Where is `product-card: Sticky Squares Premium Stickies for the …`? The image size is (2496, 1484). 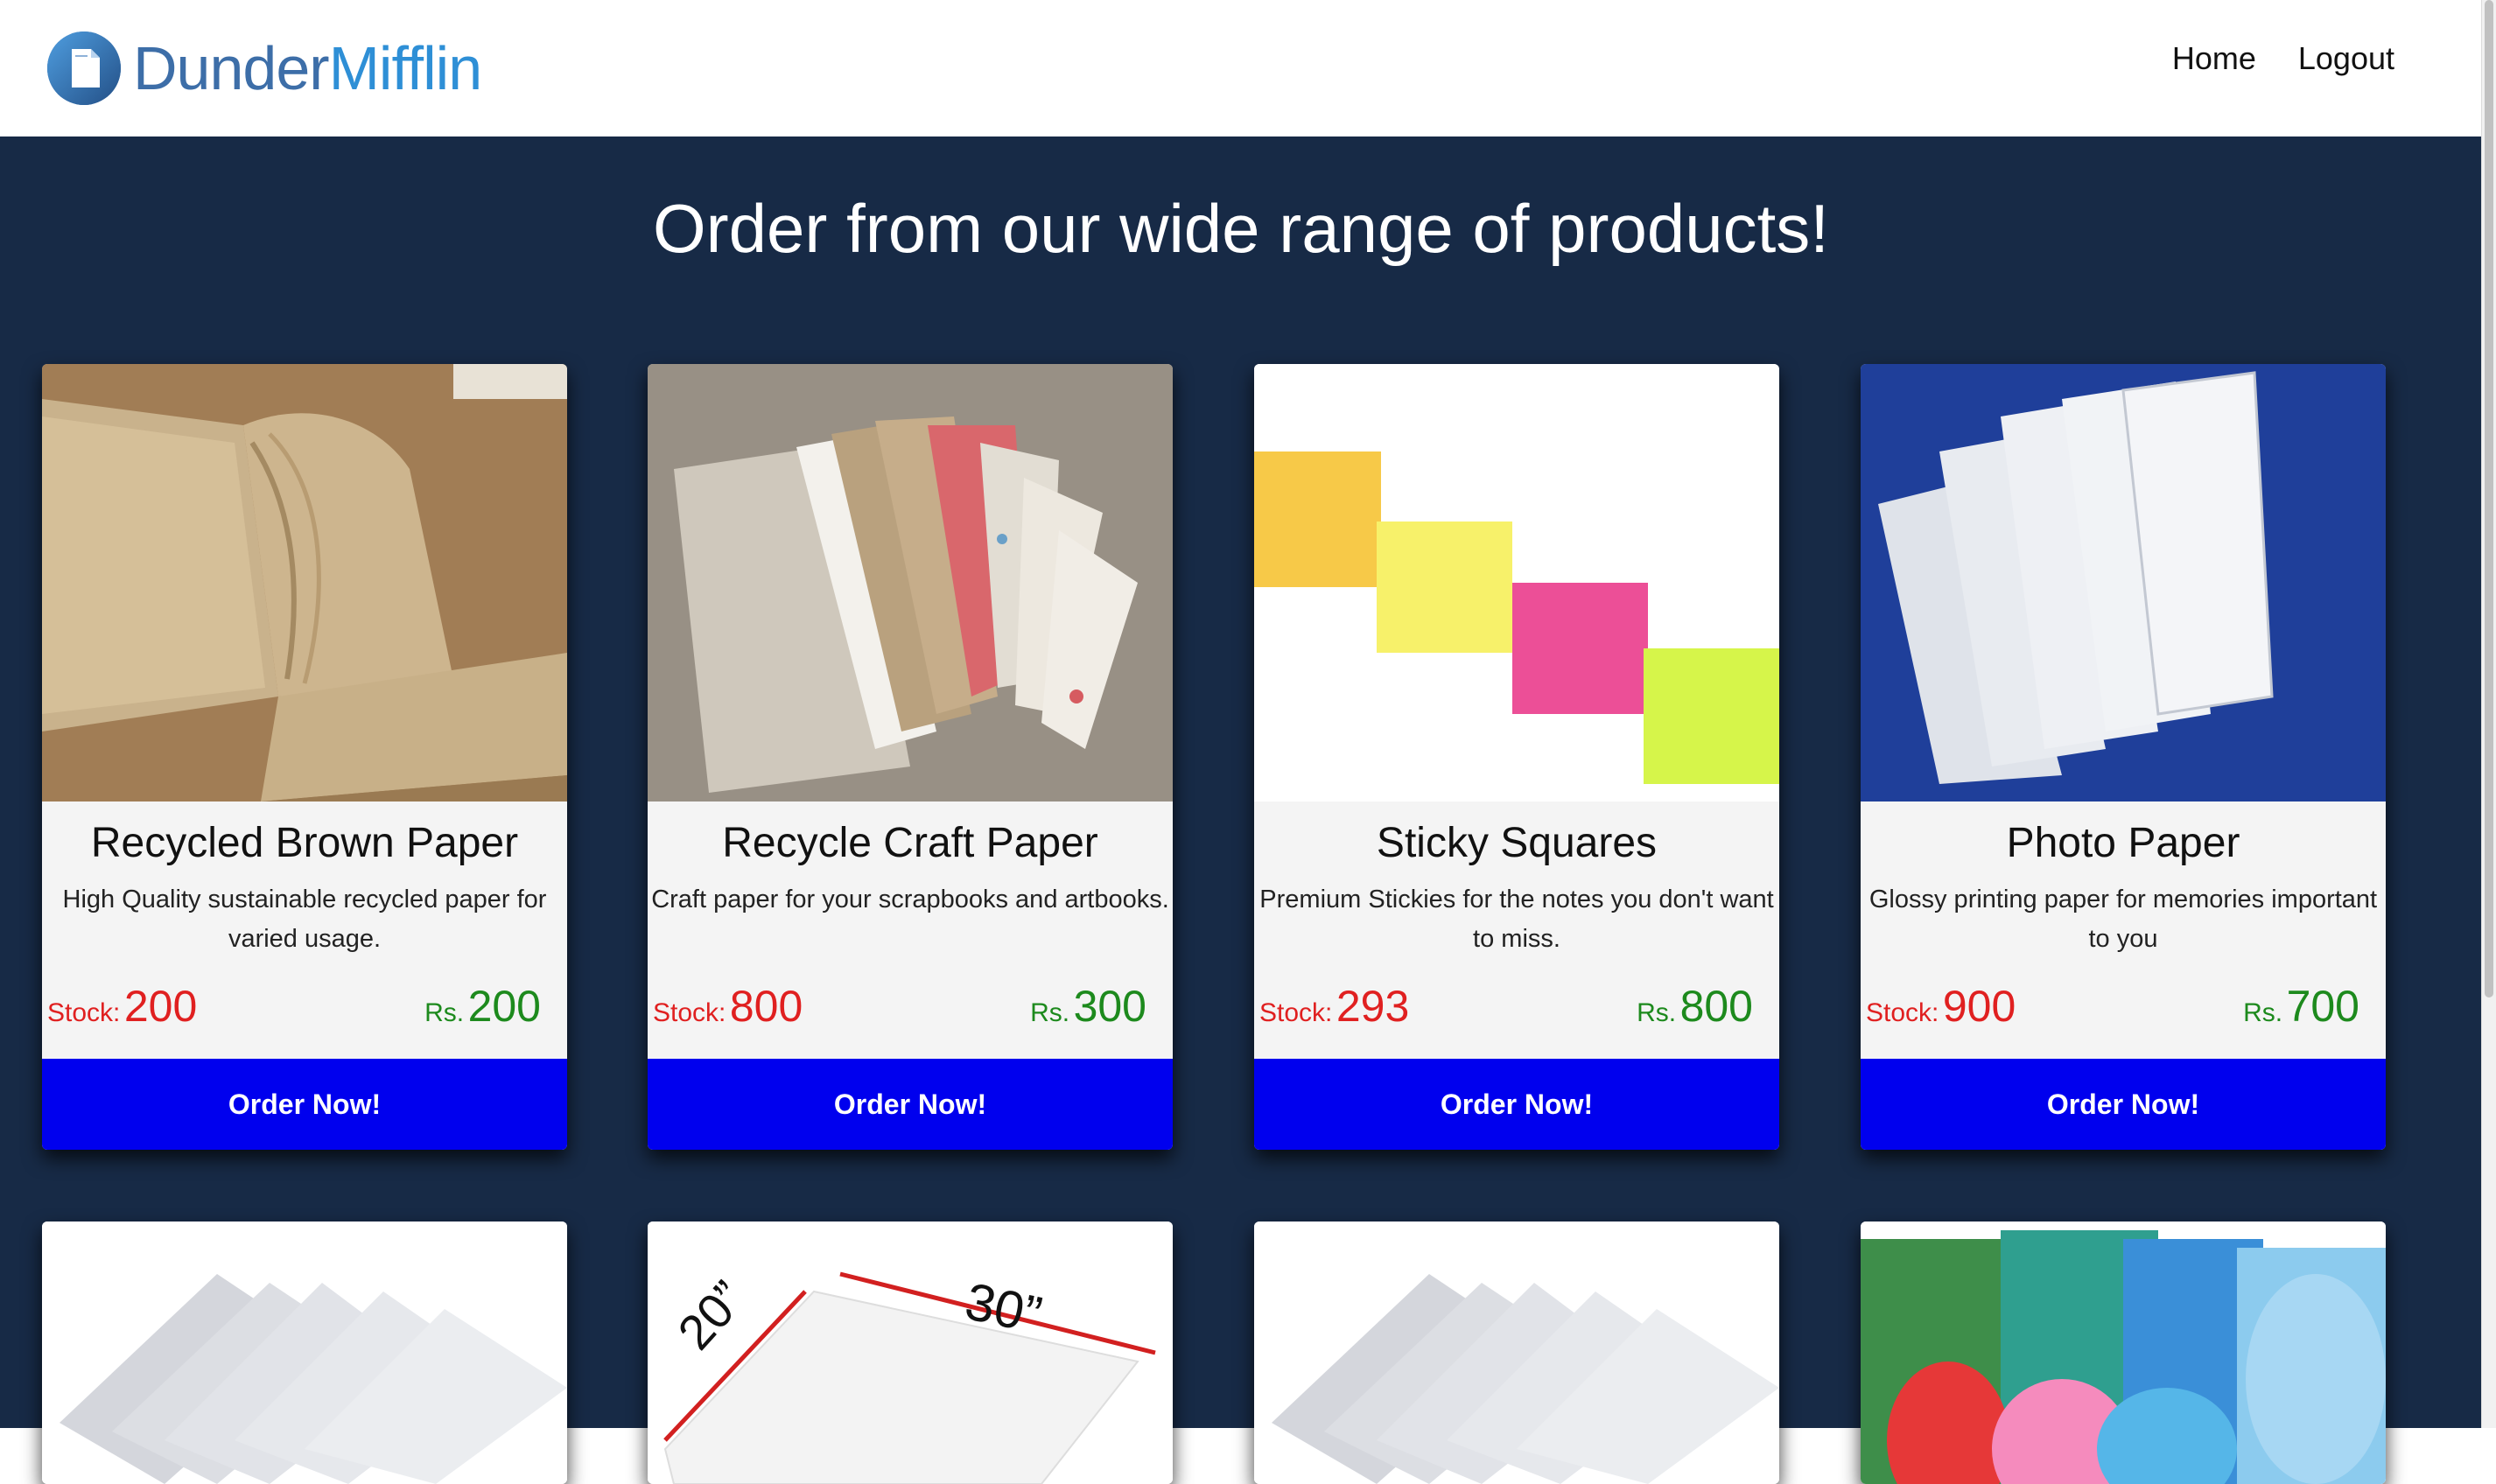 product-card: Sticky Squares Premium Stickies for the … is located at coordinates (1516, 757).